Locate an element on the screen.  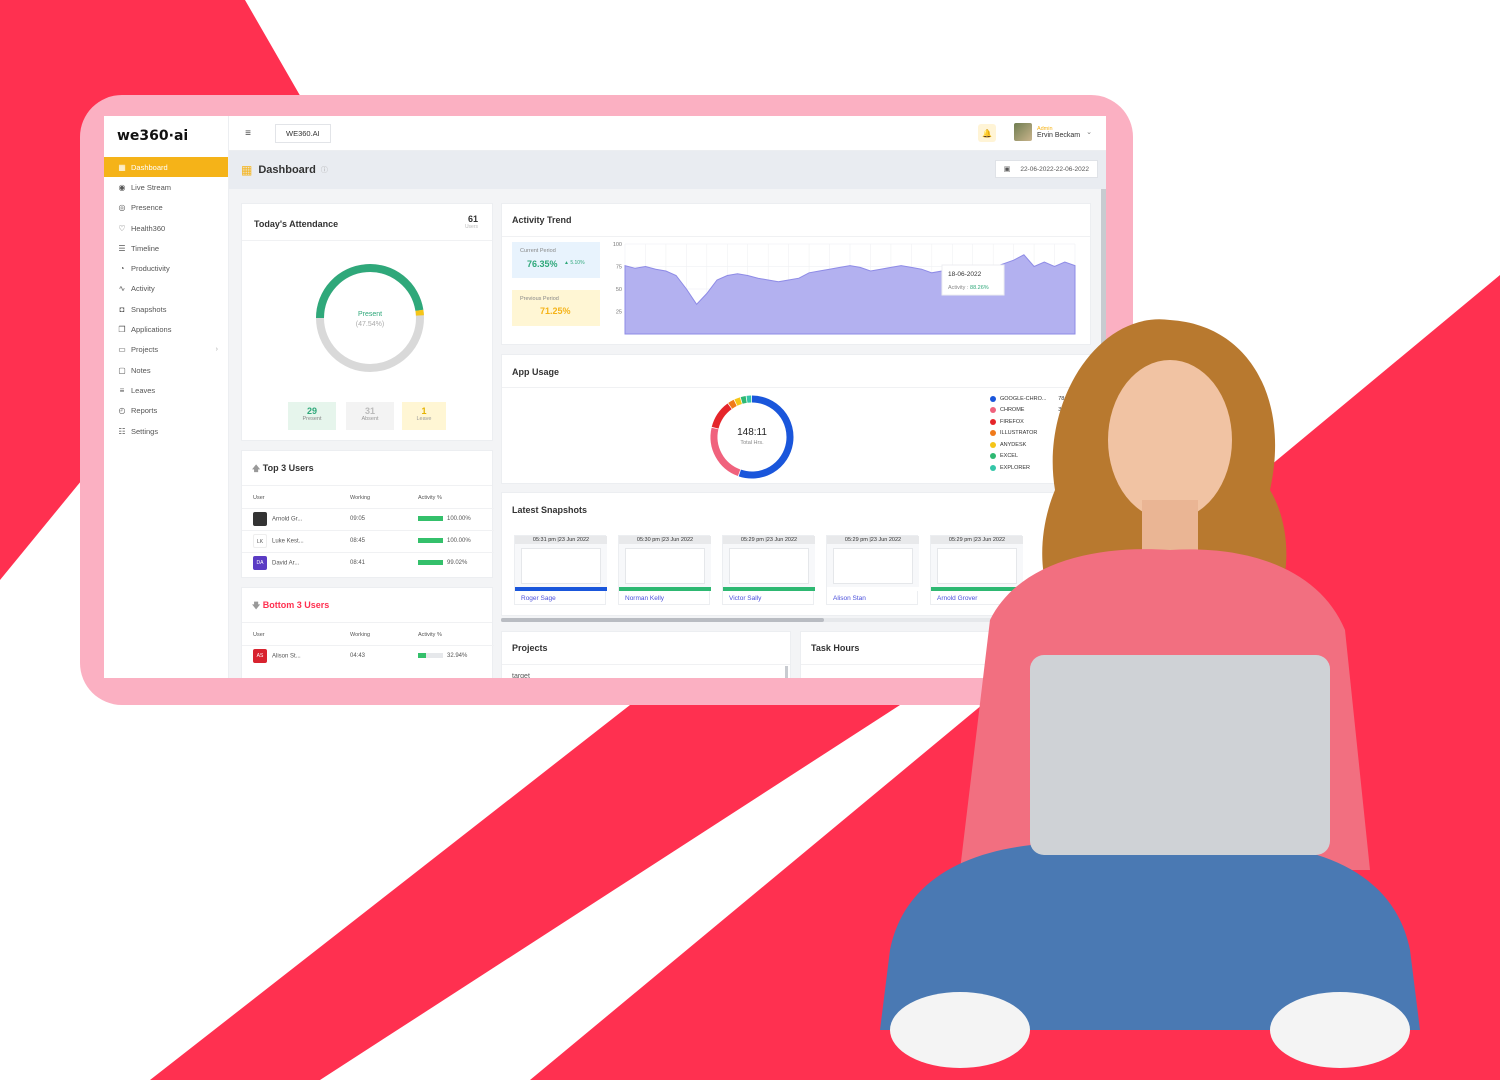
avatar is located at coordinates (260, 519).